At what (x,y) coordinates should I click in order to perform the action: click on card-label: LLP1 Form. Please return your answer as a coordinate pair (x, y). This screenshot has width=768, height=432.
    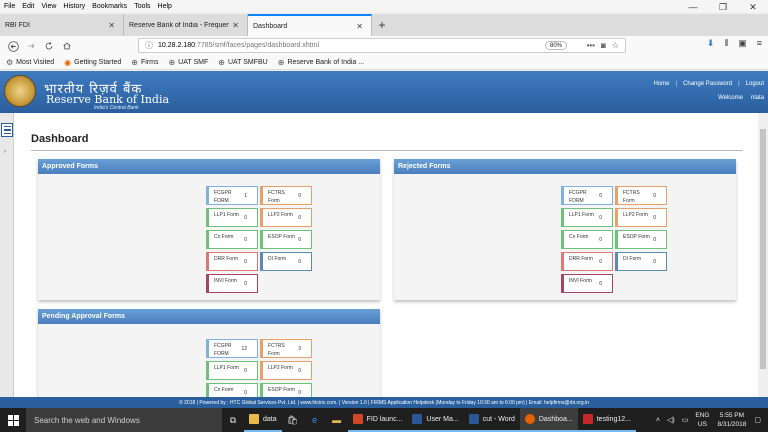
    Looking at the image, I should click on (226, 215).